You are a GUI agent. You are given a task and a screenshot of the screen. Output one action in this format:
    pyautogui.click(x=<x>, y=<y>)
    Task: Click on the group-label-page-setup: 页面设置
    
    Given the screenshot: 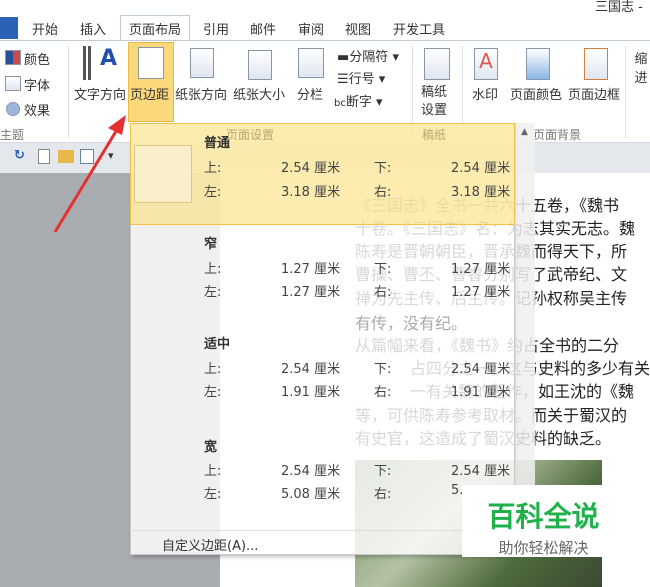 What is the action you would take?
    pyautogui.click(x=250, y=135)
    